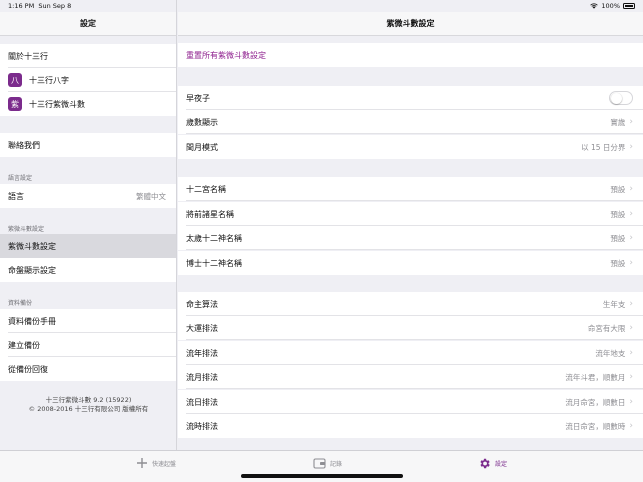 This screenshot has height=482, width=643. What do you see at coordinates (410, 24) in the screenshot?
I see `detail-navbar: 紫微斗數設定` at bounding box center [410, 24].